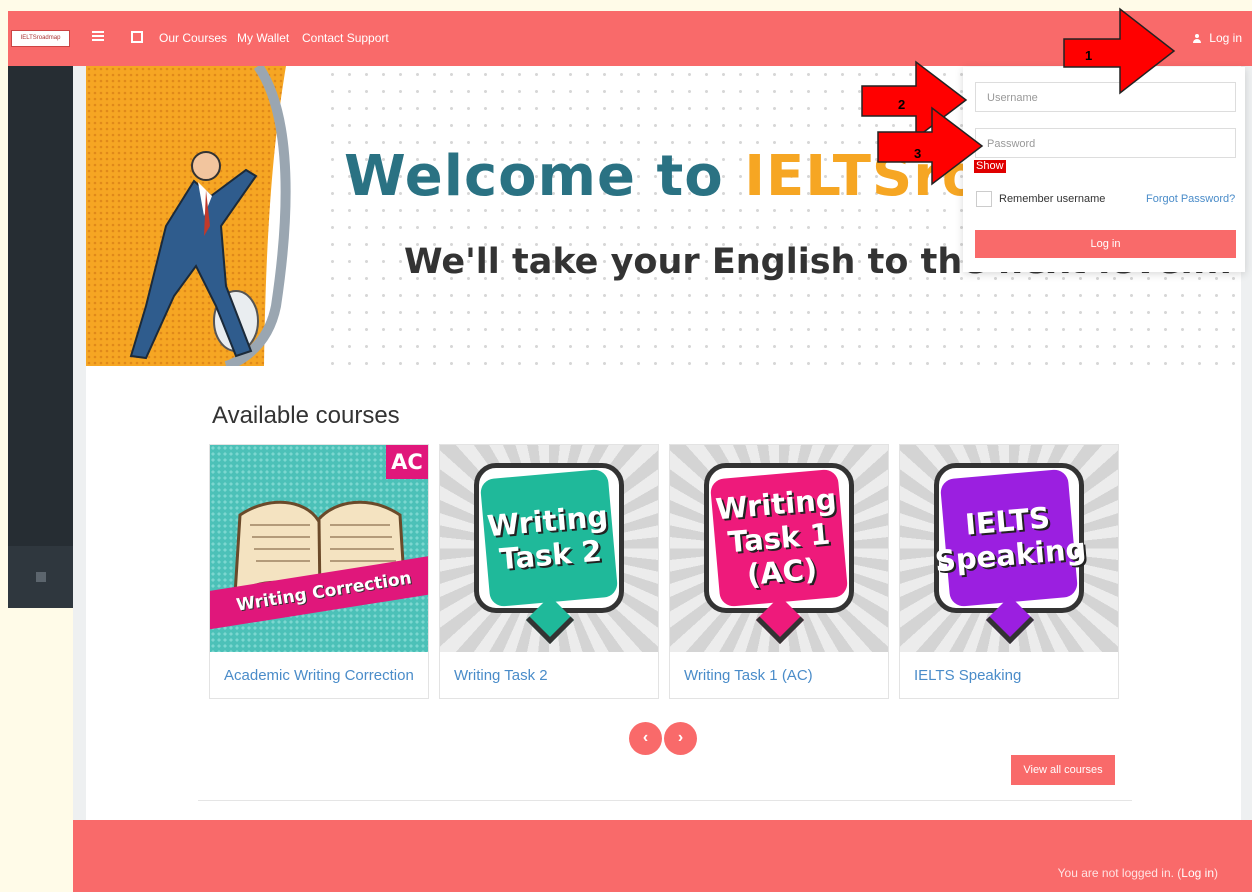 The width and height of the screenshot is (1252, 892). I want to click on forgot-password-link: Forgot Password?, so click(1190, 199).